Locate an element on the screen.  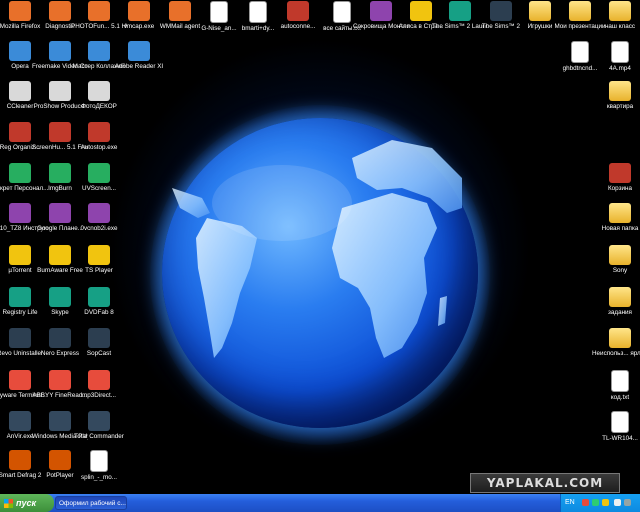
master-collage-icon is located at coordinates (99, 51).